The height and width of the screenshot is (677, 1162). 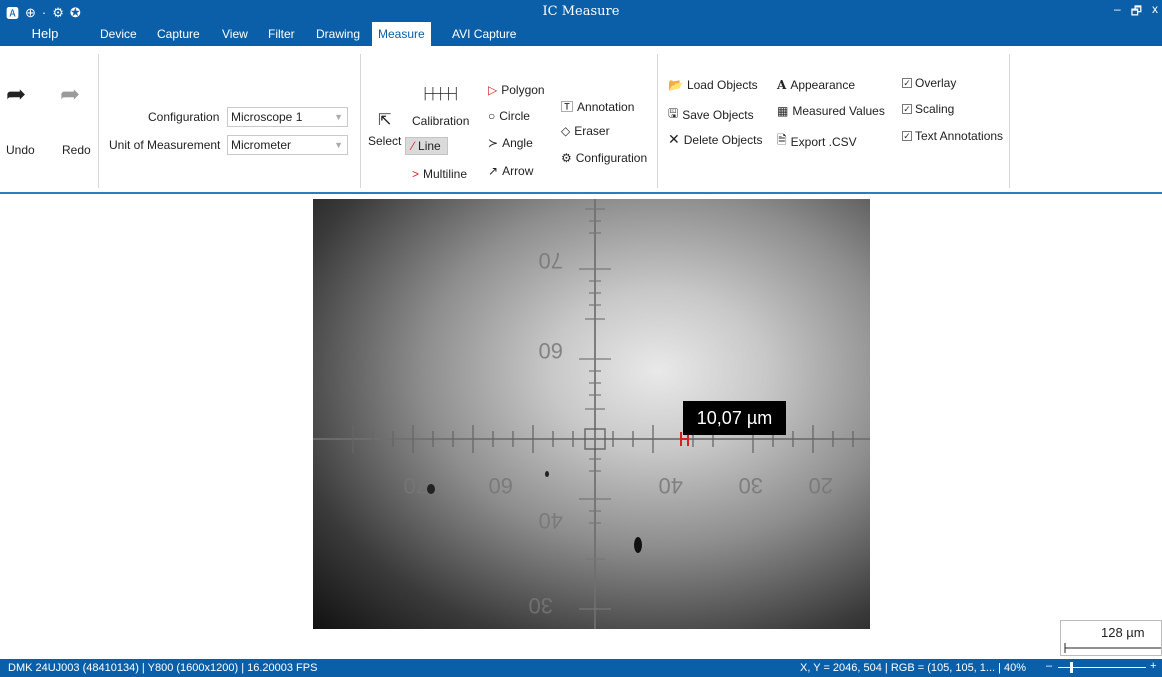 I want to click on tab-drawing: Drawing, so click(x=338, y=34).